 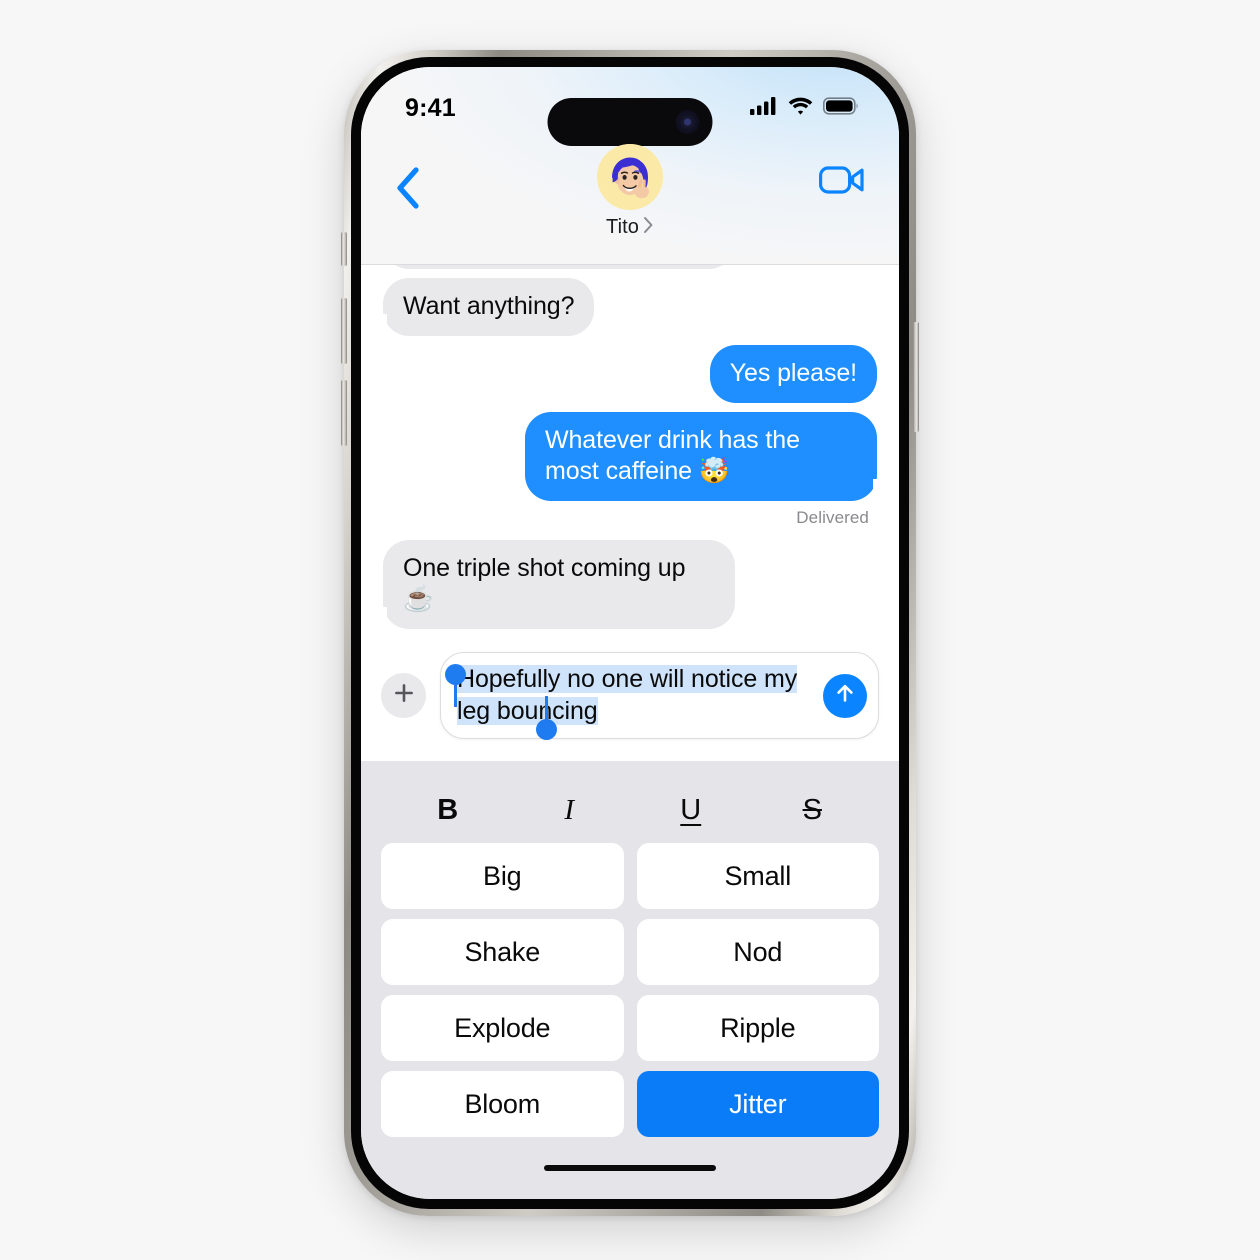 I want to click on message-bubble: Whatever drink has the most caffeine 🤯, so click(x=706, y=456).